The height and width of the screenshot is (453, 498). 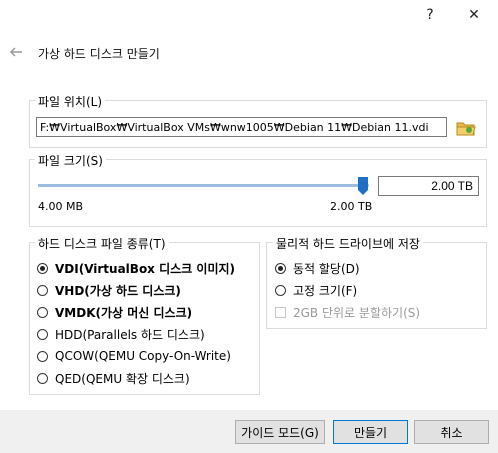 I want to click on choose-folder-button, so click(x=466, y=128).